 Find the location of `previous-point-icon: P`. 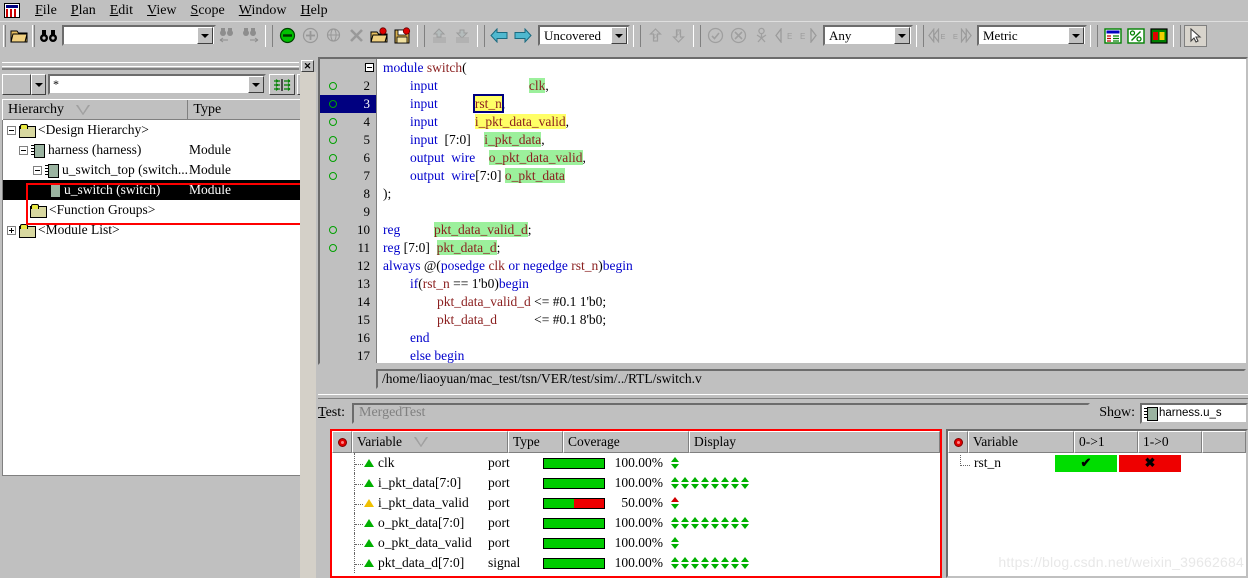

previous-point-icon: P is located at coordinates (655, 36).